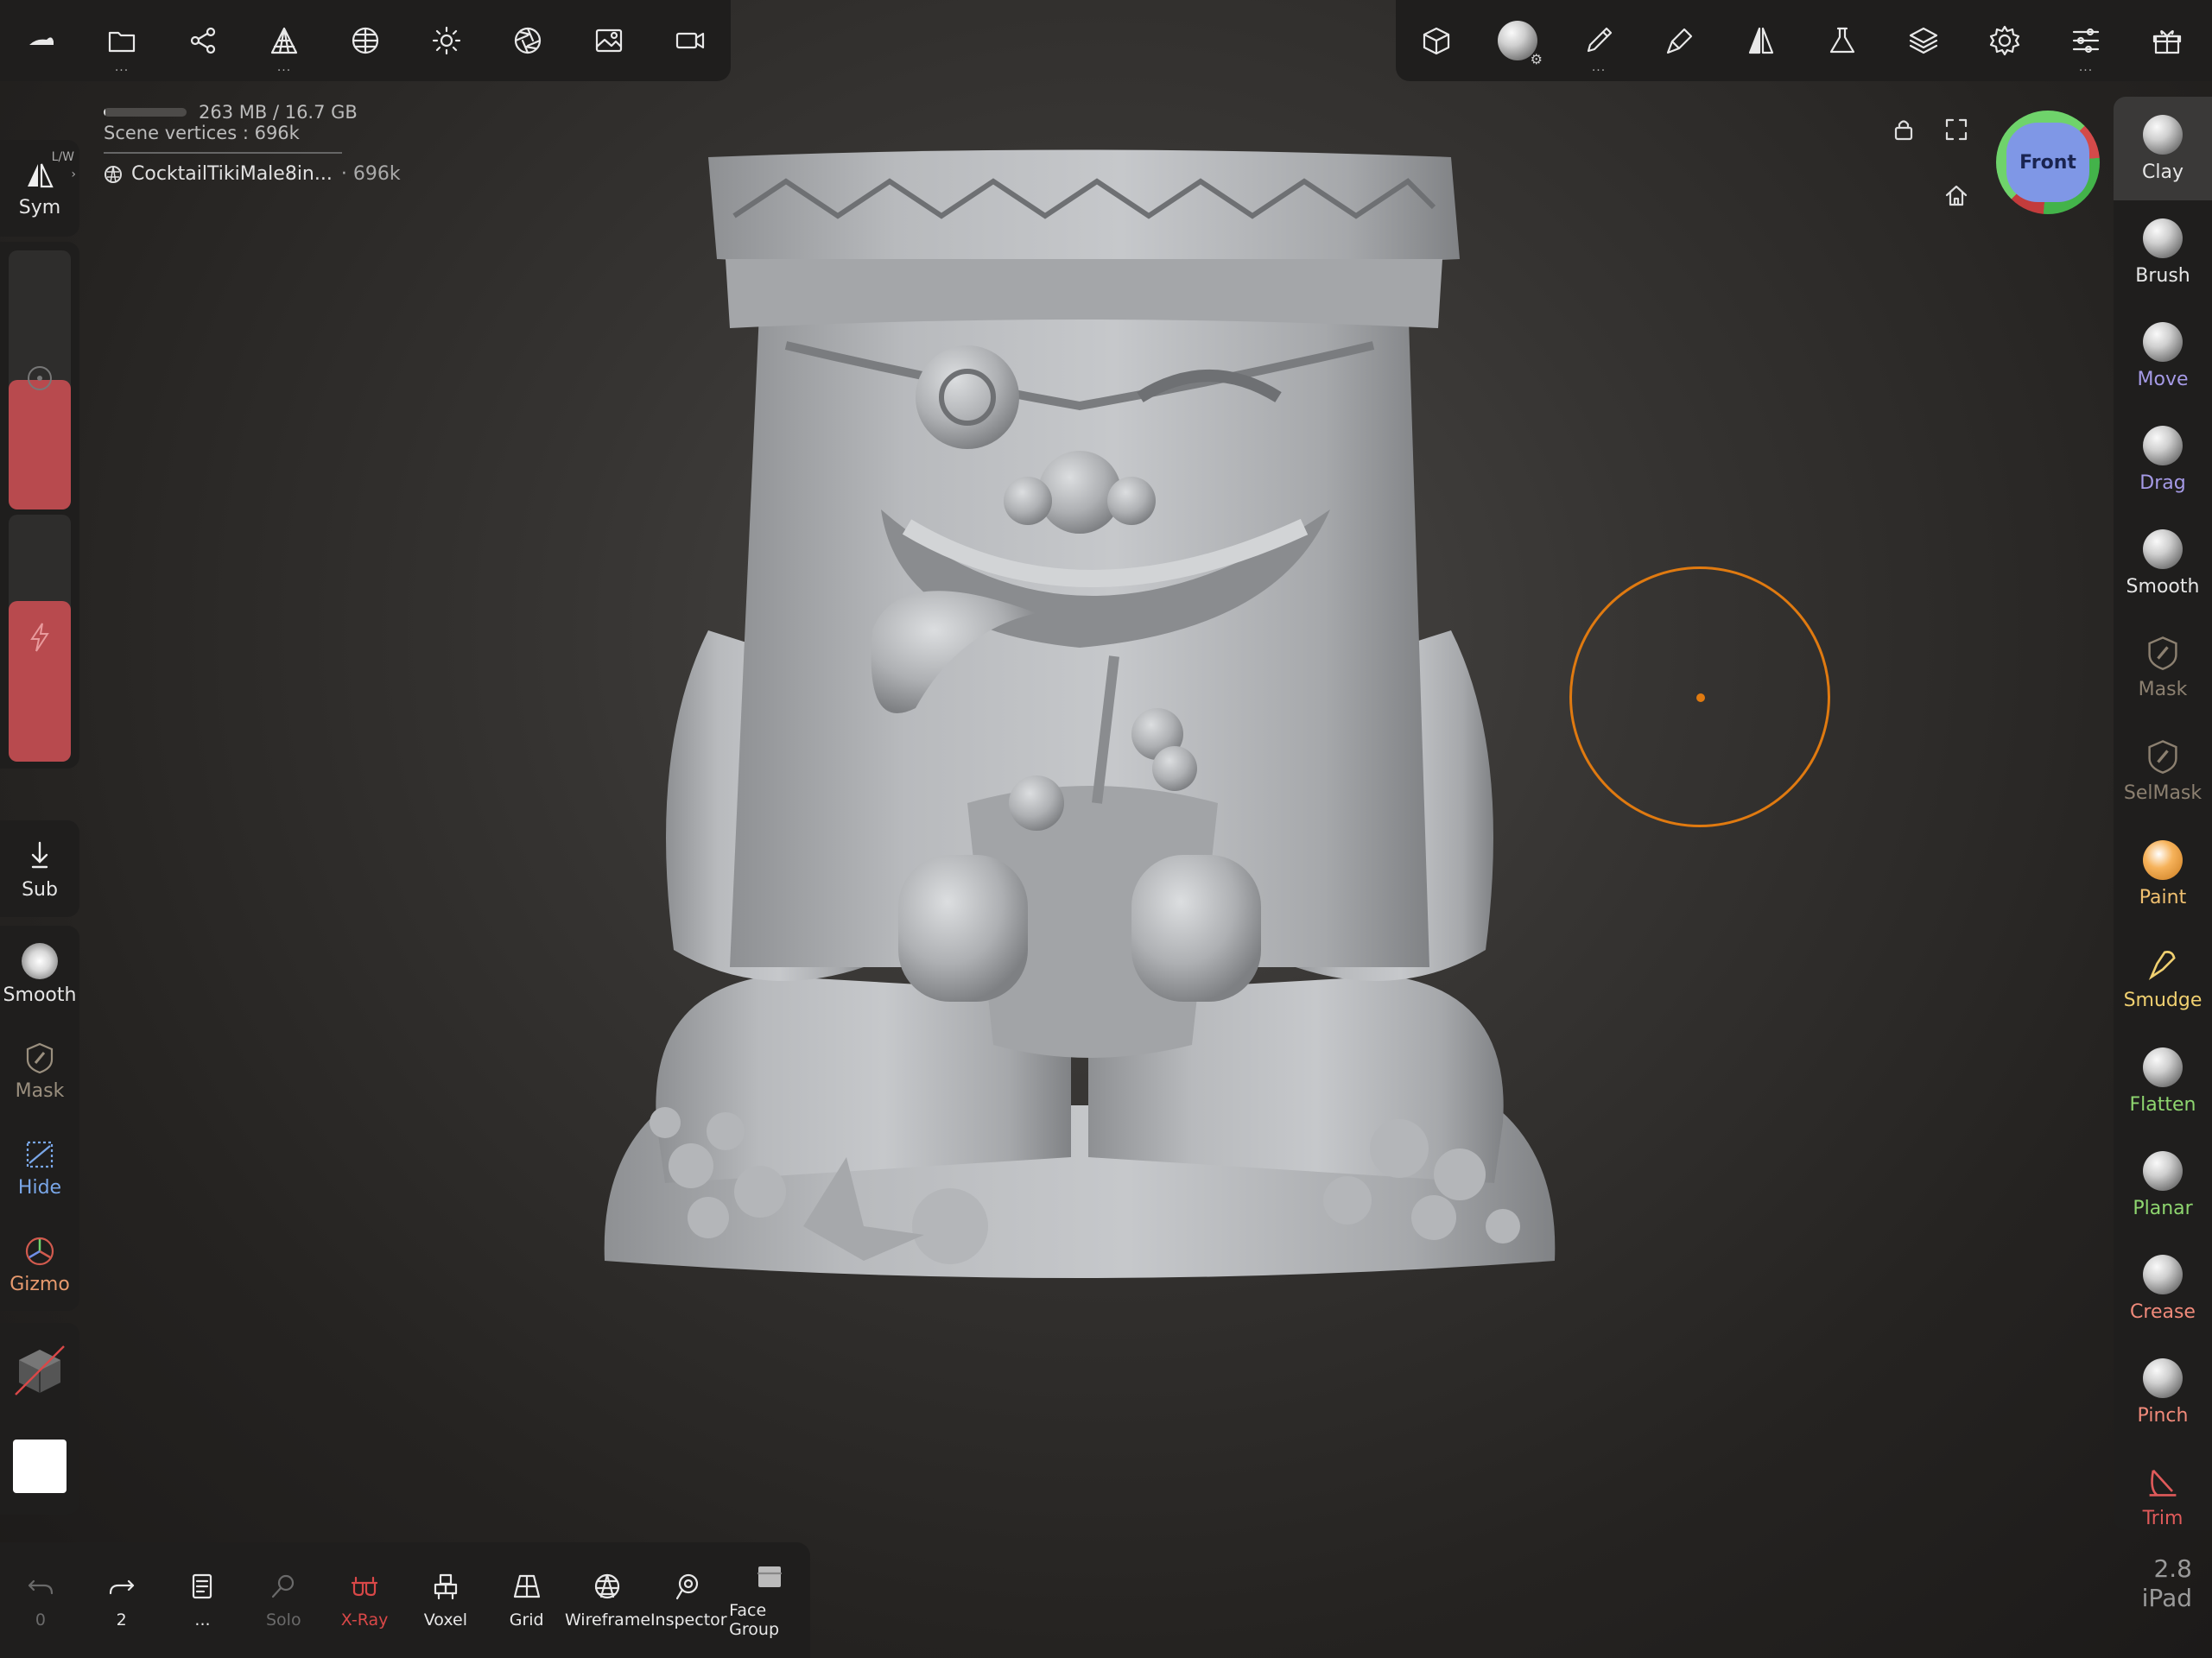 This screenshot has width=2212, height=1658. Describe the element at coordinates (2167, 40) in the screenshot. I see `gift-button` at that location.